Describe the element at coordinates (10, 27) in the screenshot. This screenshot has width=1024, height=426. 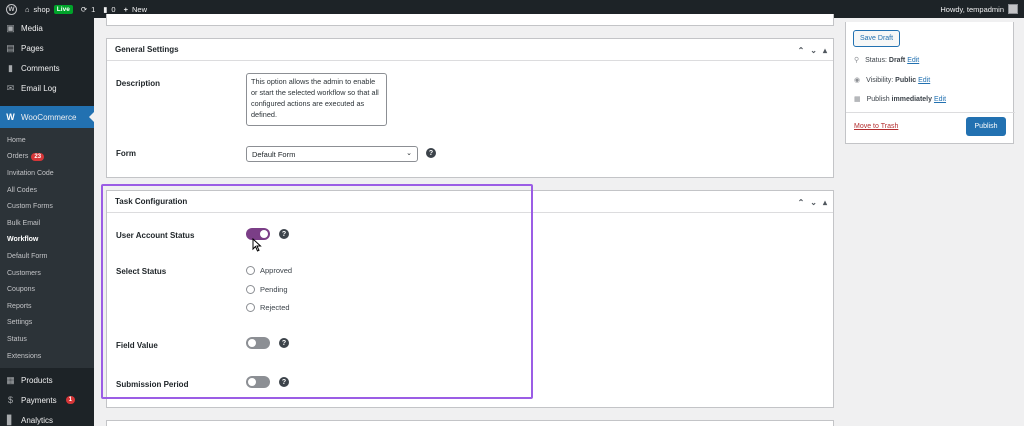
I see `media-icon: ▣` at that location.